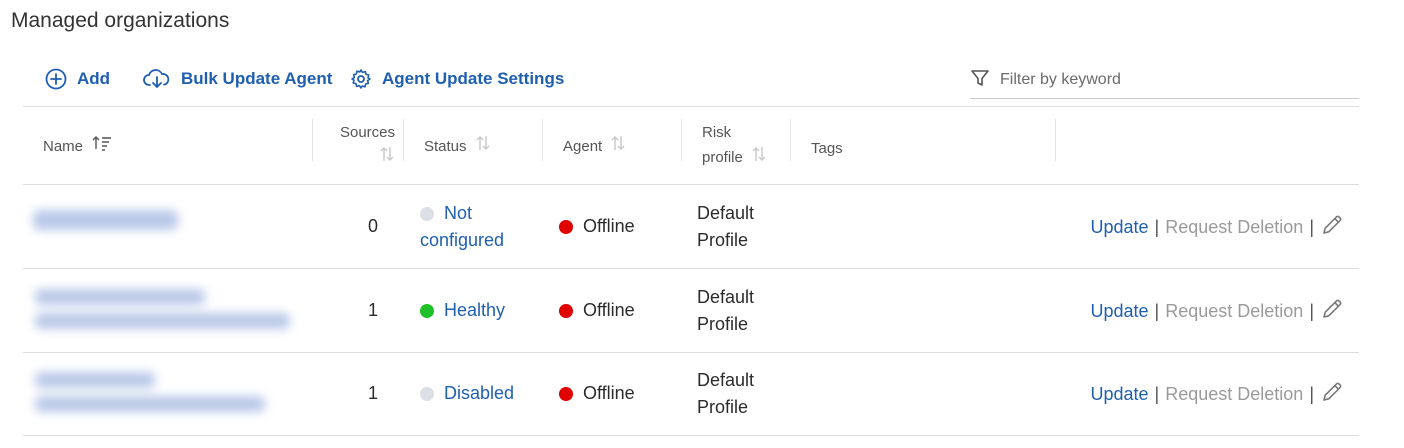 This screenshot has width=1404, height=448. I want to click on column-header-risk-profile-label-2: profile, so click(722, 157).